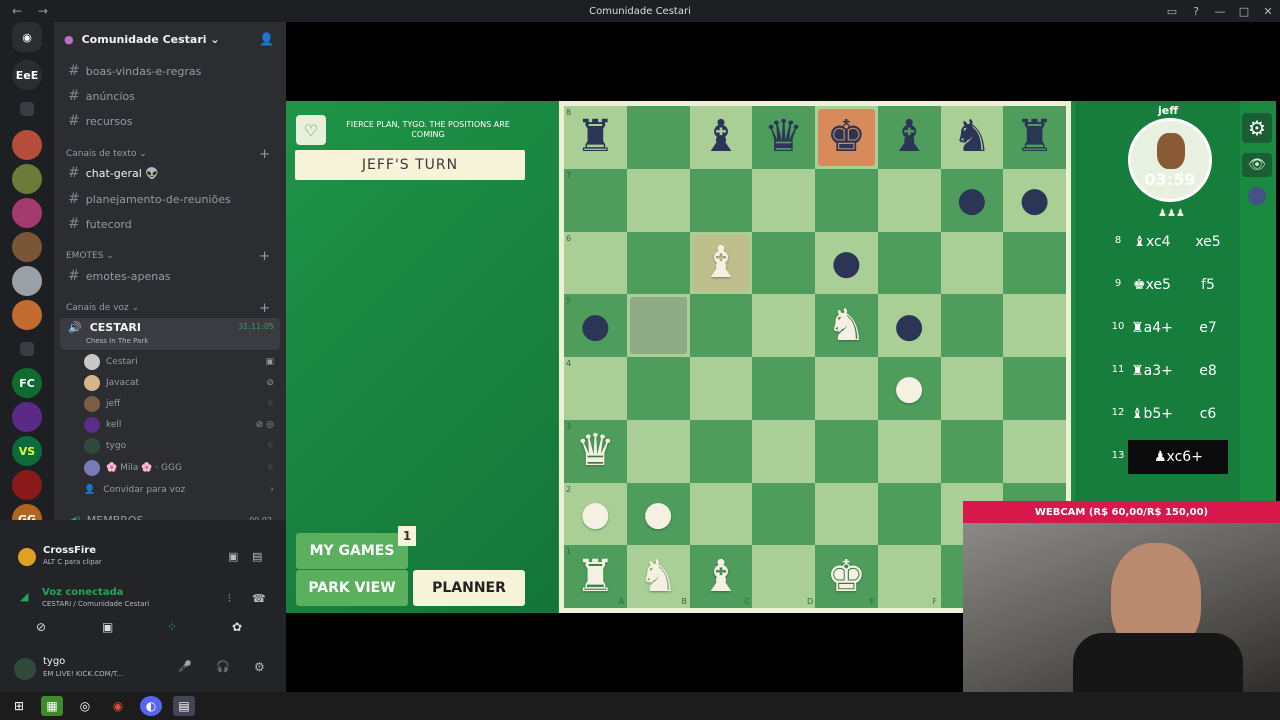 The width and height of the screenshot is (1280, 720). I want to click on white-pawn-piece: ●, so click(595, 514).